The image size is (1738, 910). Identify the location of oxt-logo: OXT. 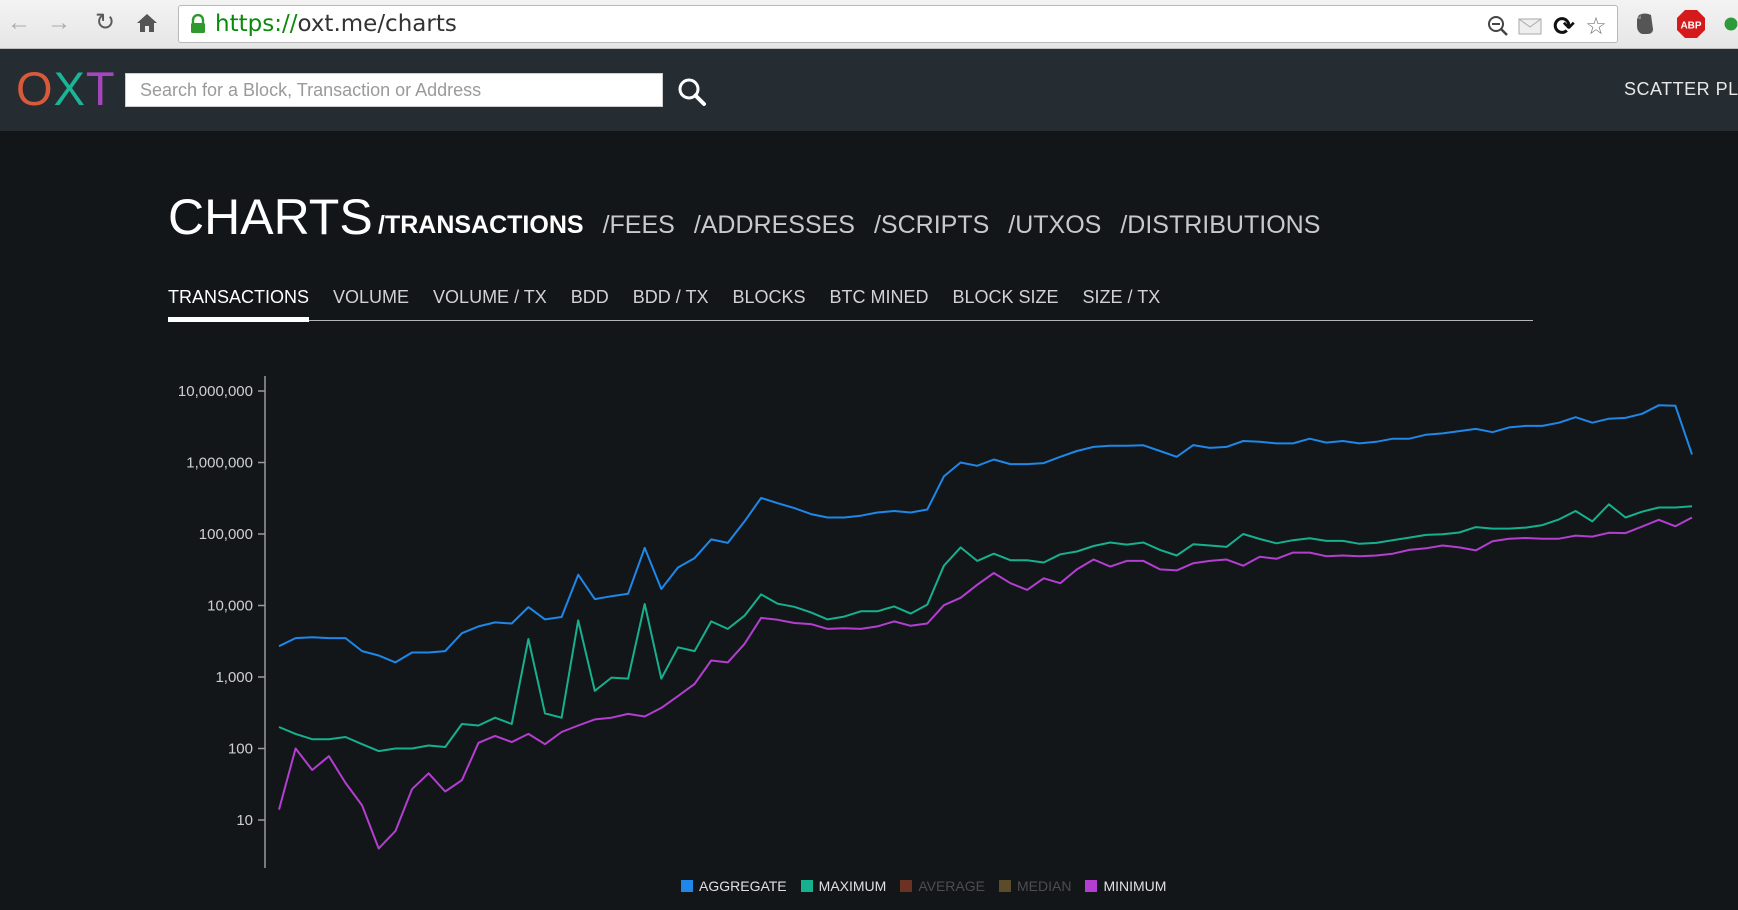
(66, 88).